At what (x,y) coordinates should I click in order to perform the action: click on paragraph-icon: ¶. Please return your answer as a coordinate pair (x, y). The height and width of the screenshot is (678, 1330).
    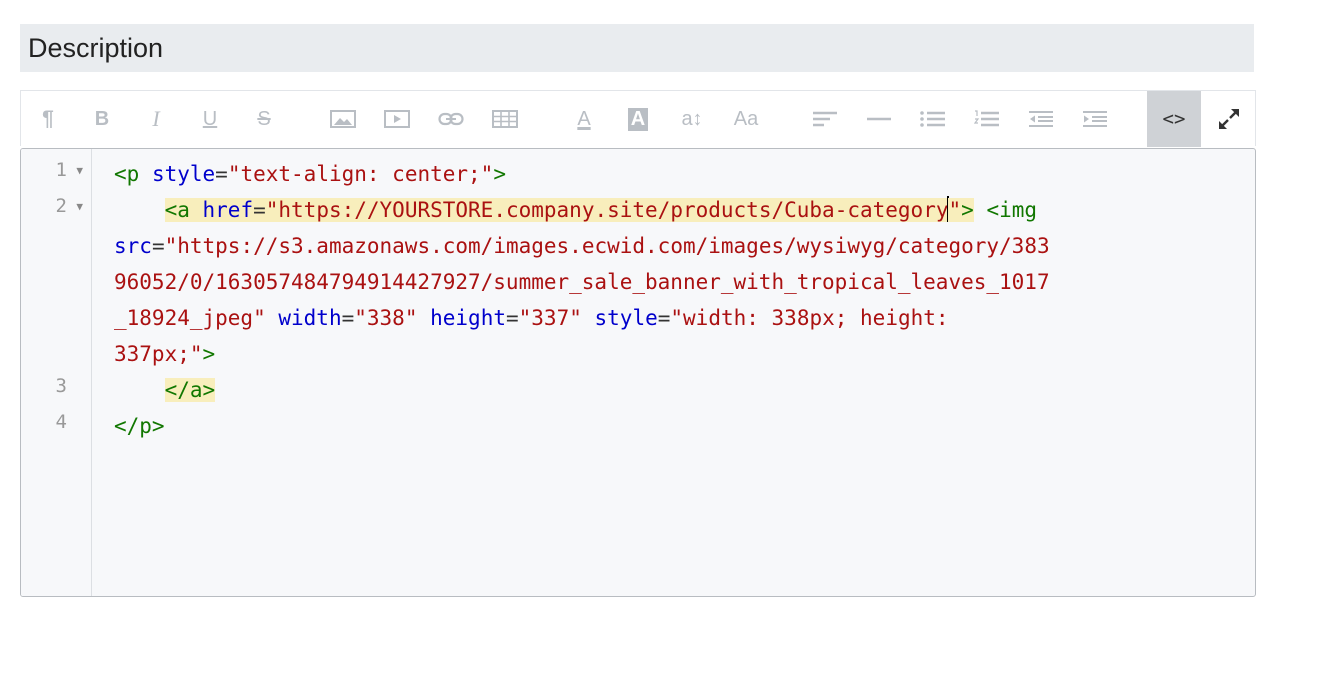
    Looking at the image, I should click on (48, 118).